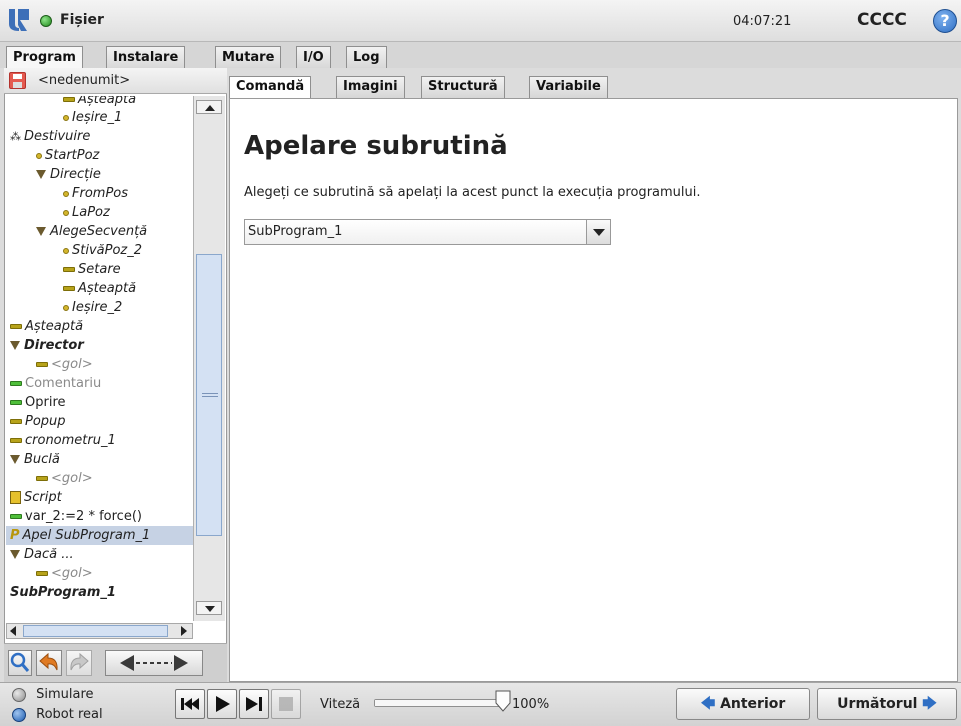  What do you see at coordinates (19, 694) in the screenshot?
I see `radio-off-icon` at bounding box center [19, 694].